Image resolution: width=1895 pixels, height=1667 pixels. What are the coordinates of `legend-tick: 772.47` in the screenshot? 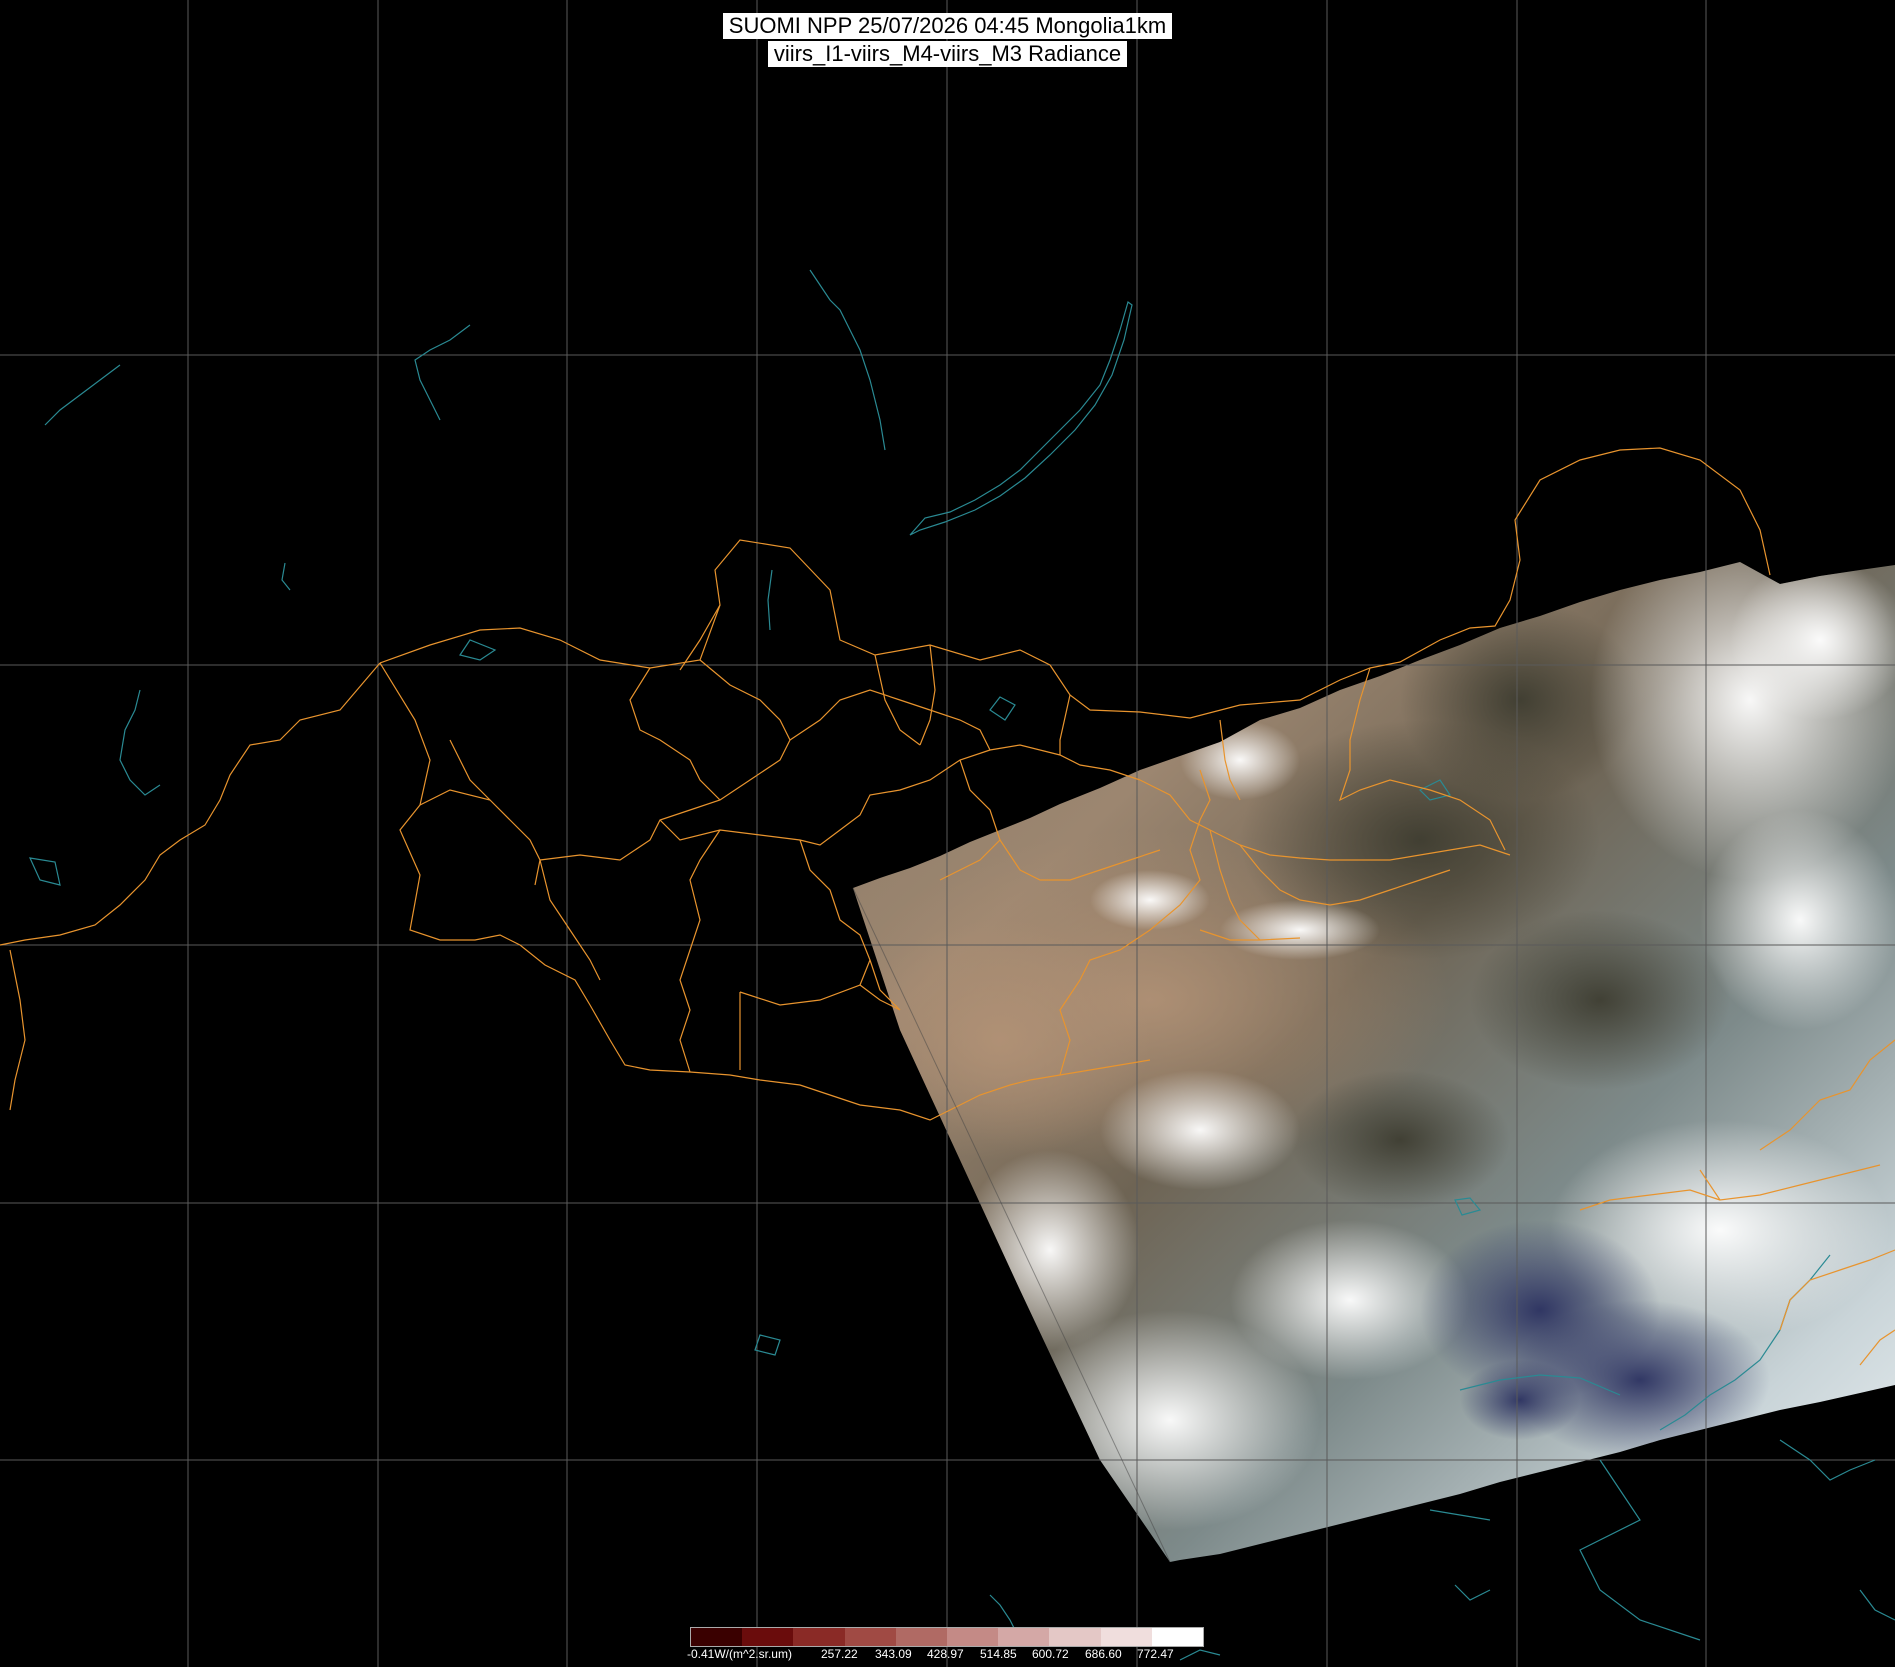 It's located at (1155, 1654).